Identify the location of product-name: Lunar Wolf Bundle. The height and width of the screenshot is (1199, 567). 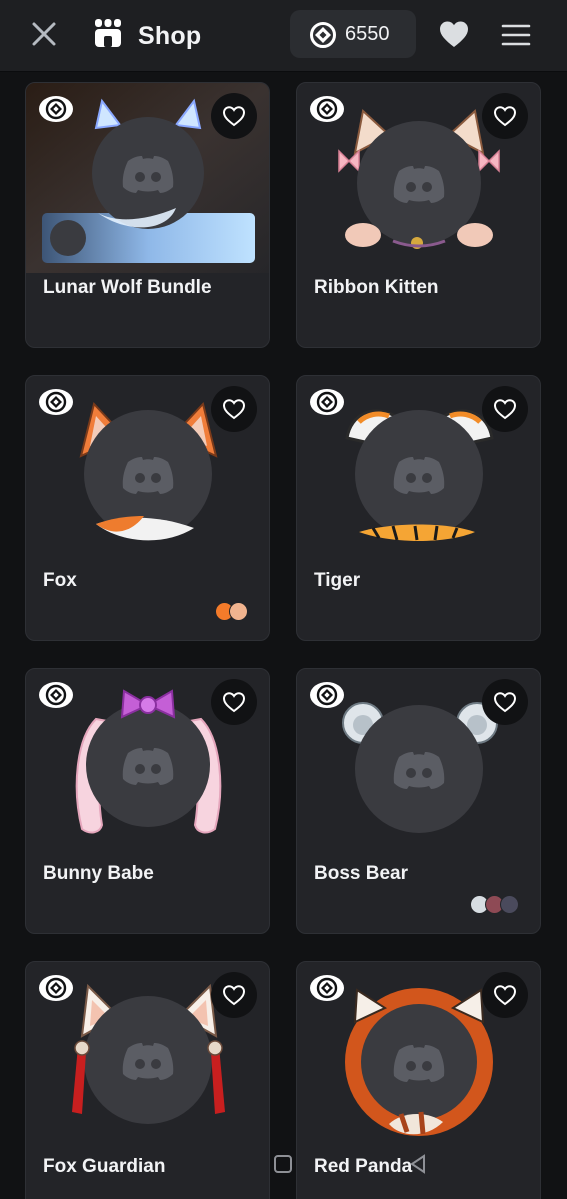
(127, 287).